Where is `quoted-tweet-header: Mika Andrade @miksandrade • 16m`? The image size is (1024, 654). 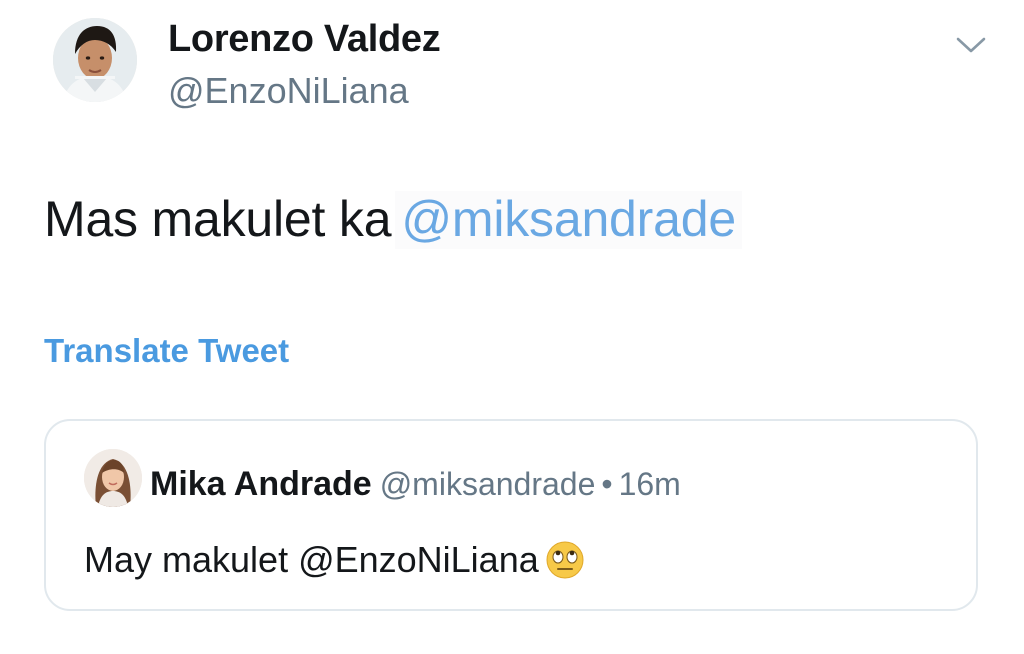
quoted-tweet-header: Mika Andrade @miksandrade • 16m is located at coordinates (415, 484).